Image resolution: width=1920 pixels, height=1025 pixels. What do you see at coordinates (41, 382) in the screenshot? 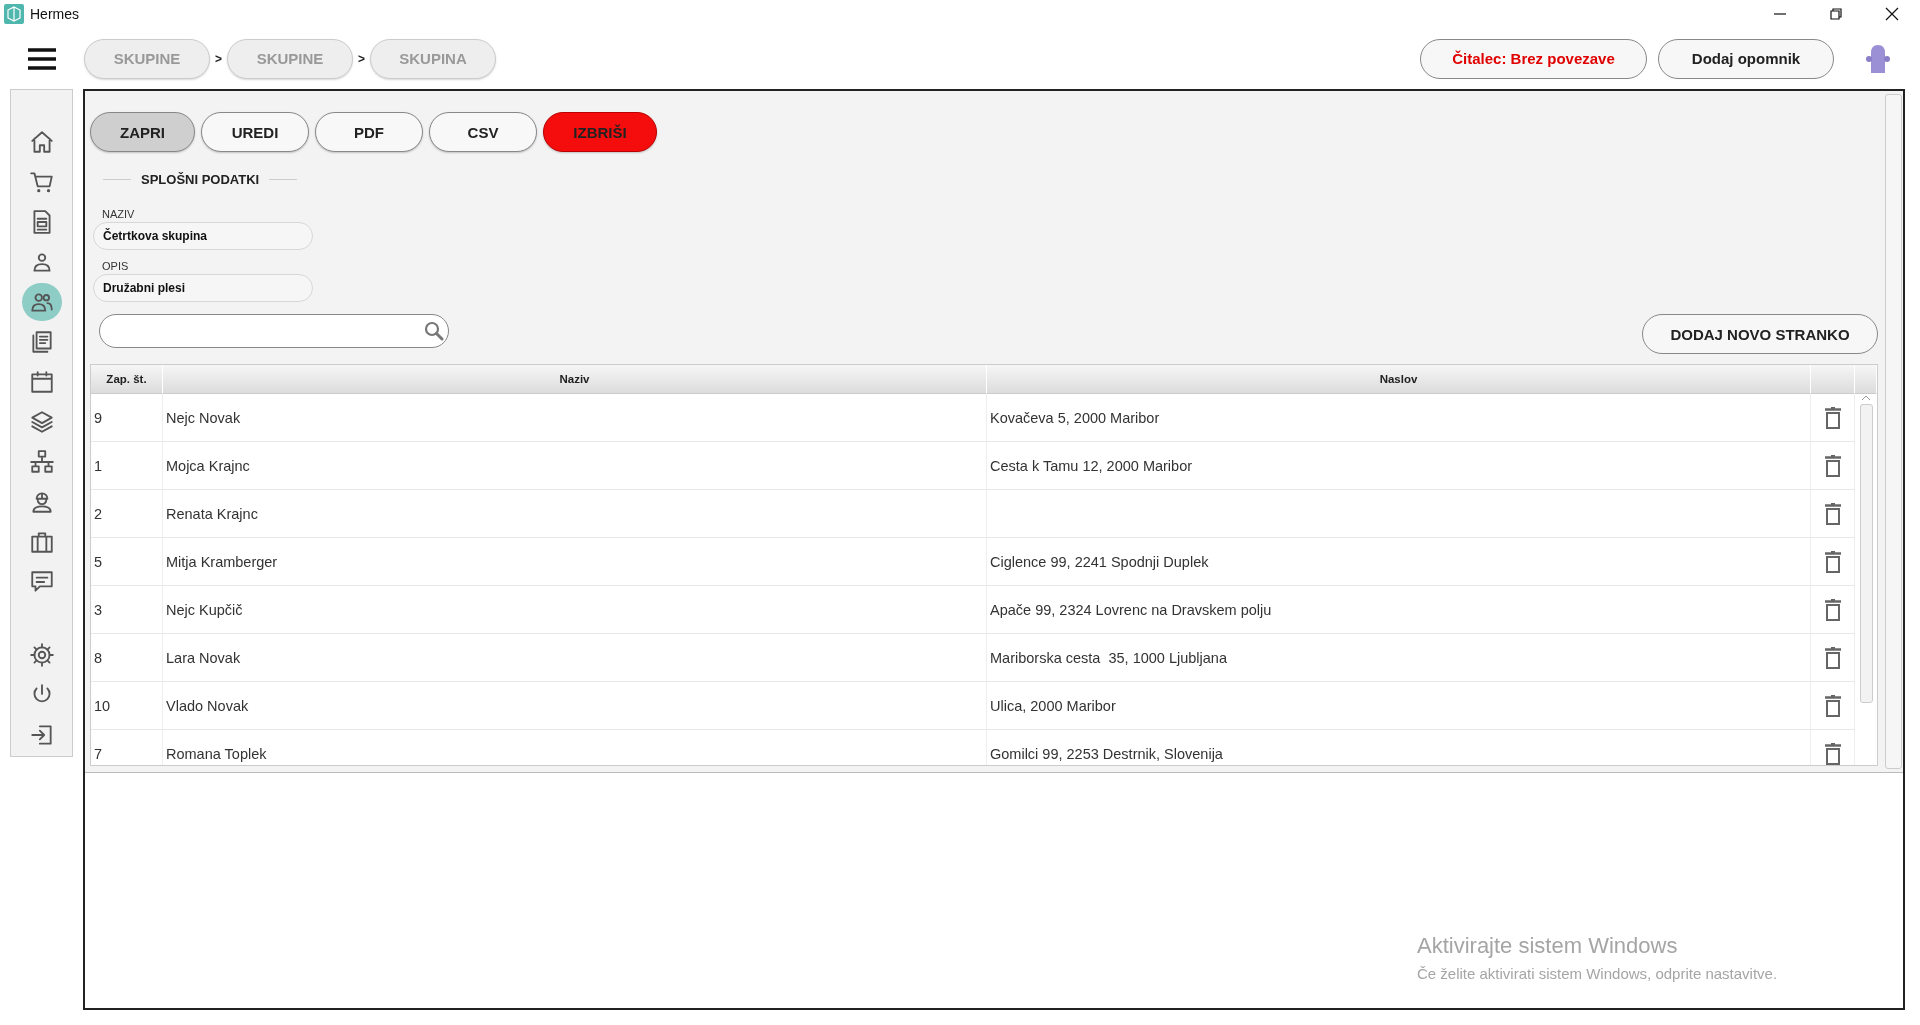
I see `calendar-icon` at bounding box center [41, 382].